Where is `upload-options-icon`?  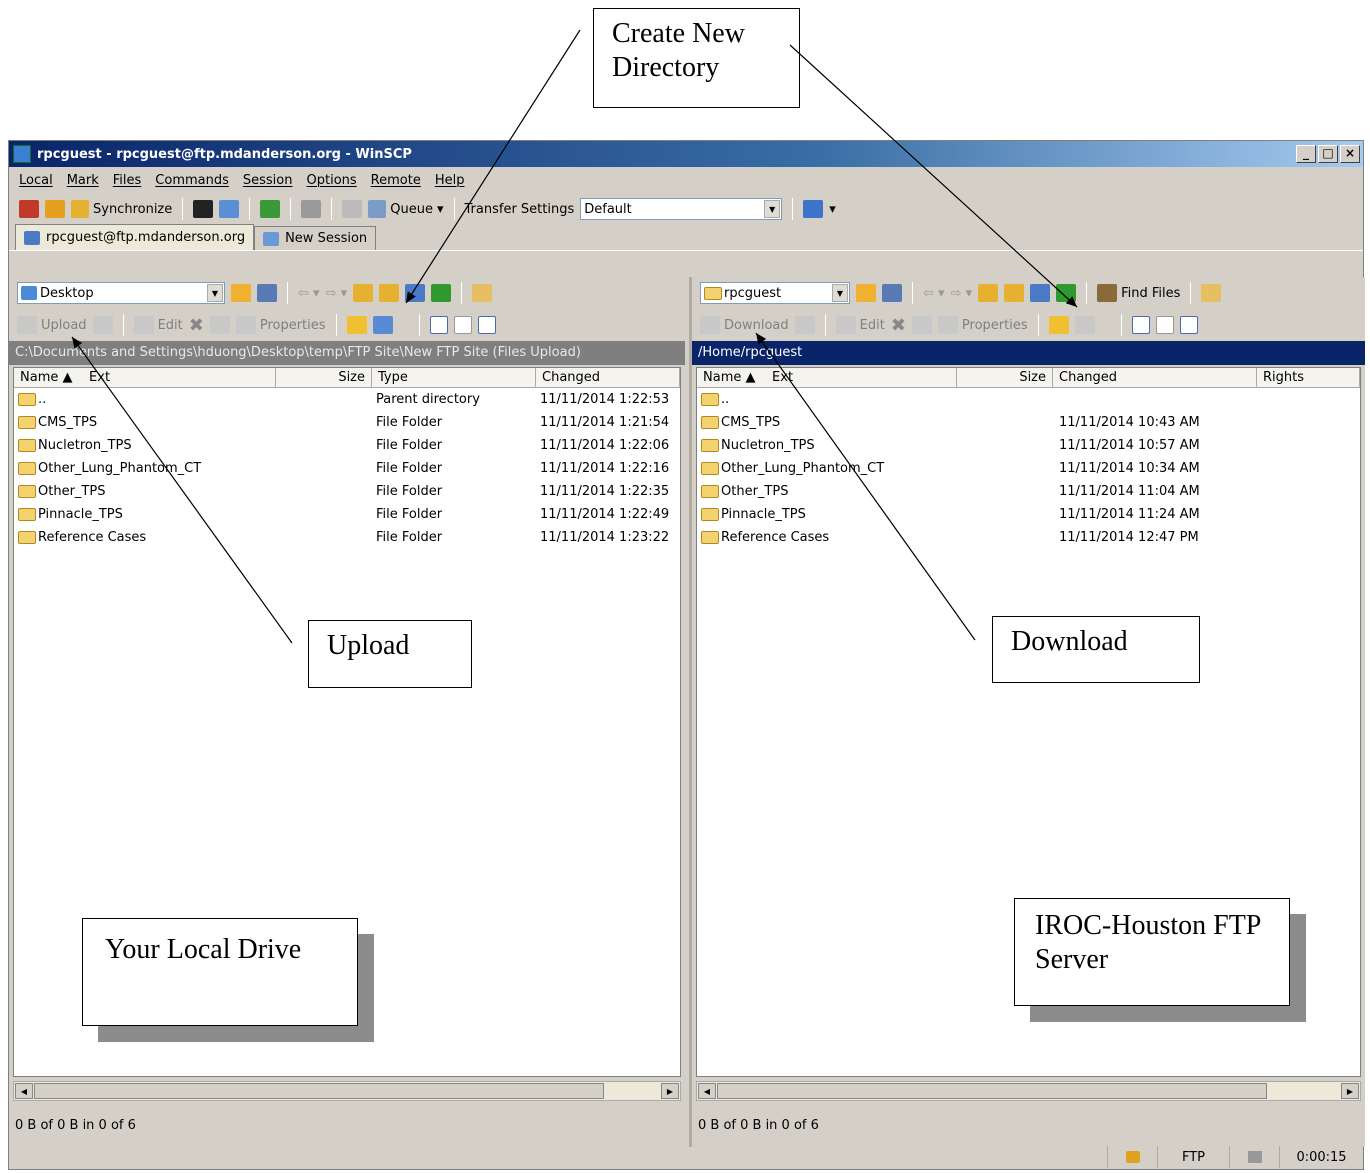
upload-options-icon is located at coordinates (102, 325).